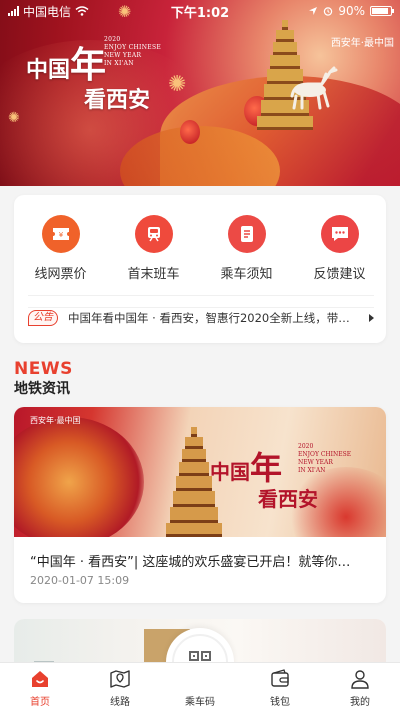 Image resolution: width=400 pixels, height=710 pixels. Describe the element at coordinates (339, 274) in the screenshot. I see `menu-item-label: 反馈建议` at that location.